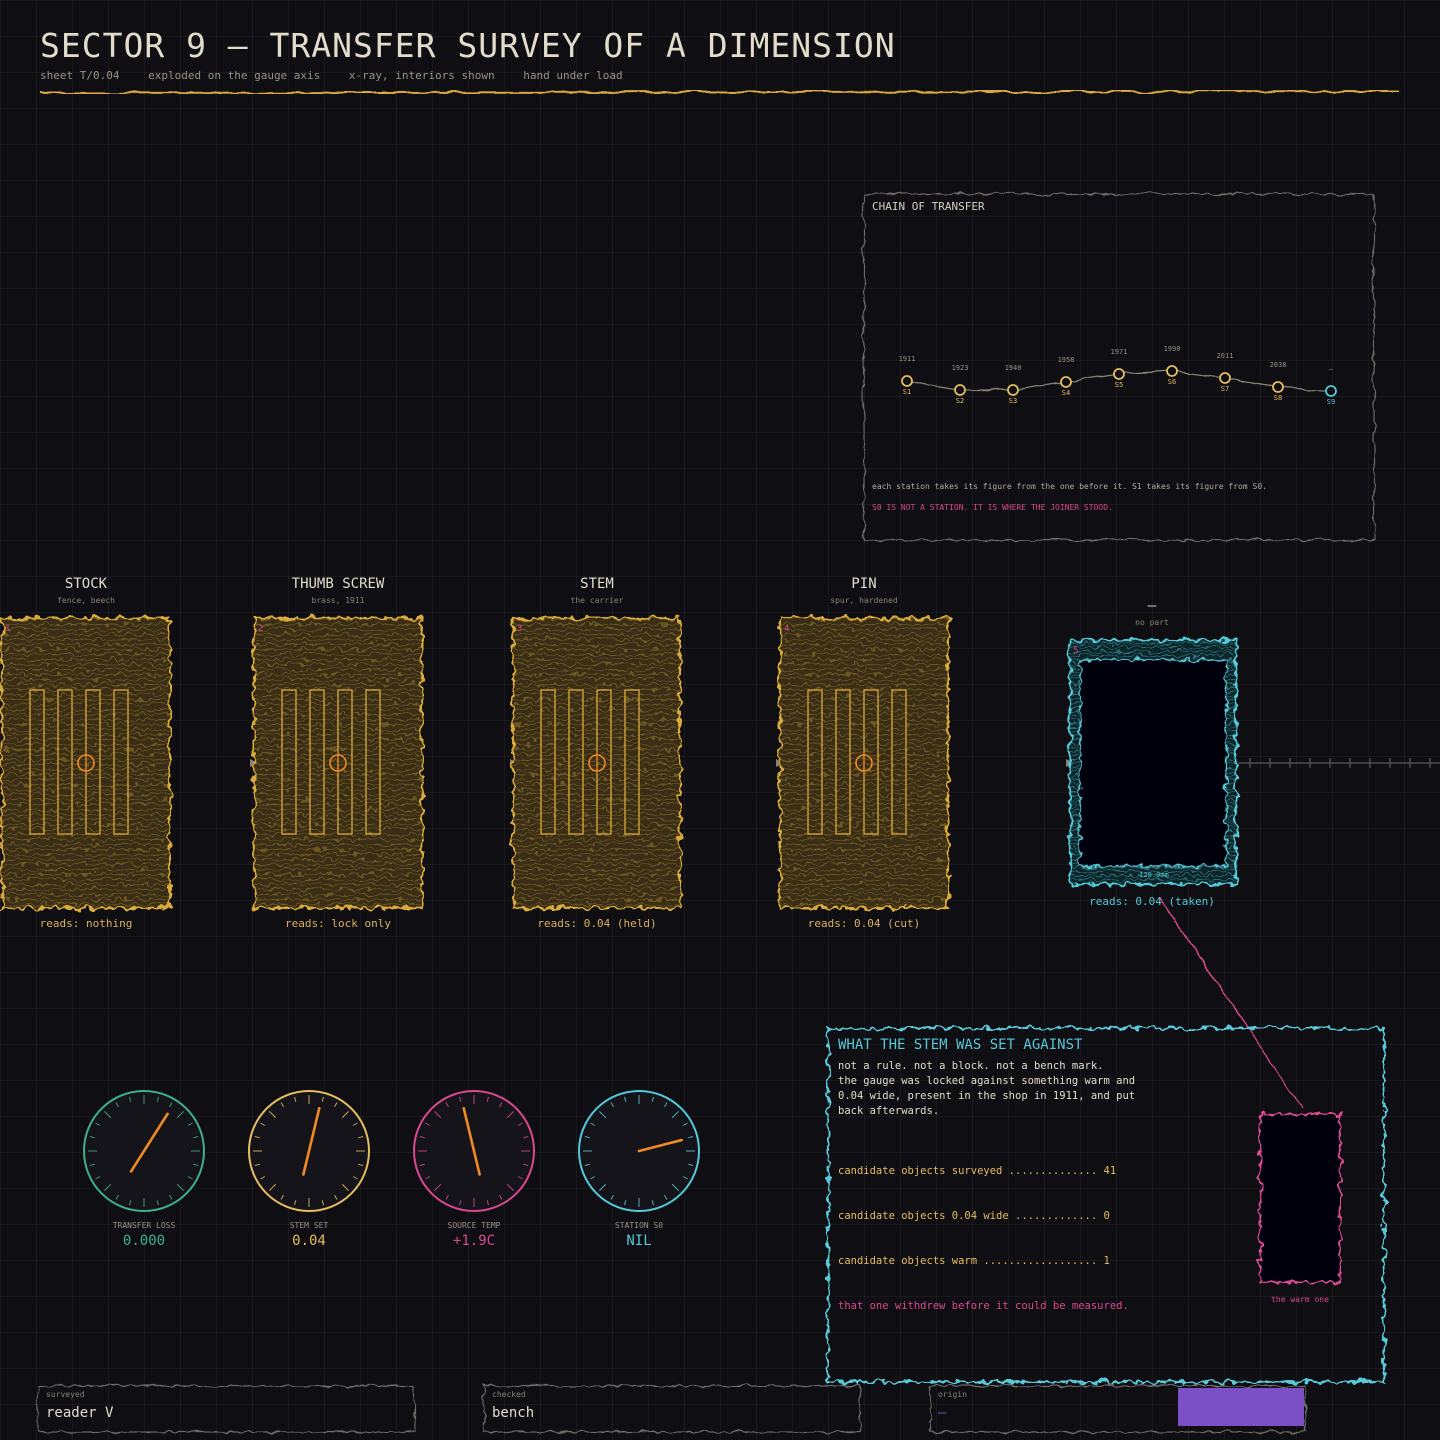 The width and height of the screenshot is (1440, 1440). What do you see at coordinates (952, 1394) in the screenshot?
I see `field-label: origin` at bounding box center [952, 1394].